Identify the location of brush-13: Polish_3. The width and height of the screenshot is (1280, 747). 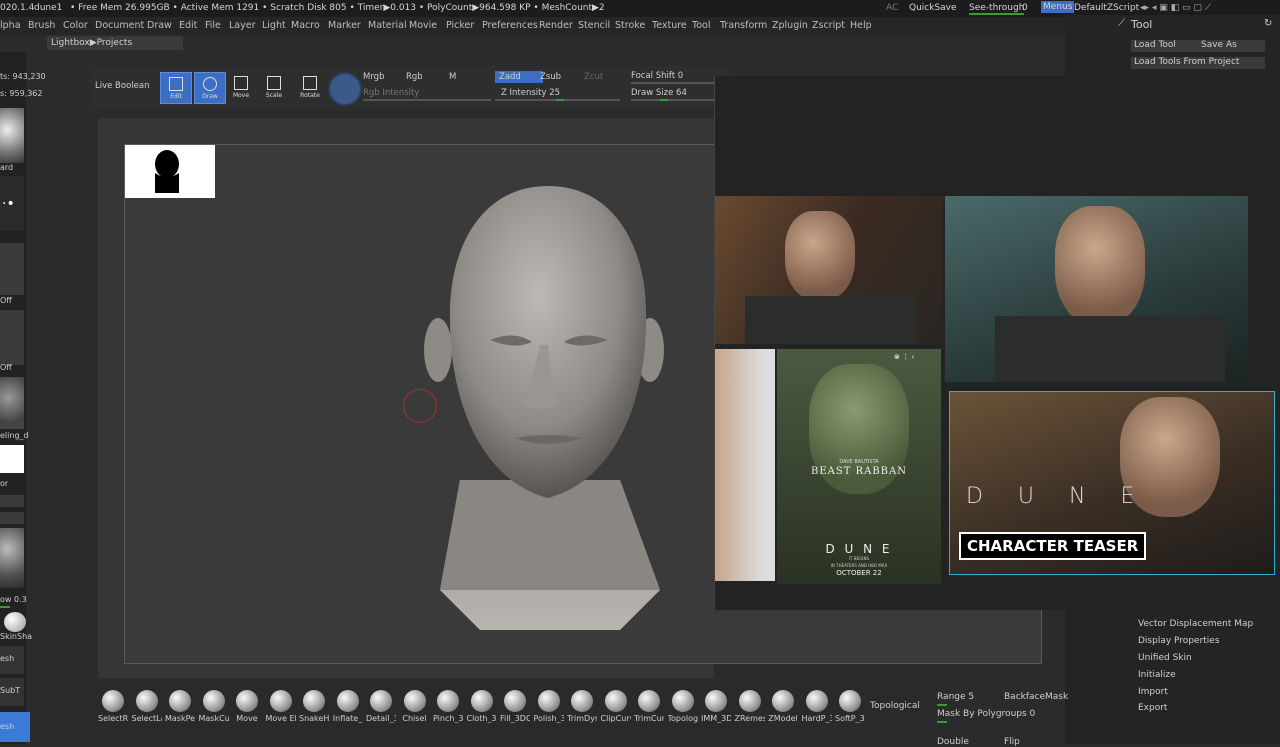
(549, 706).